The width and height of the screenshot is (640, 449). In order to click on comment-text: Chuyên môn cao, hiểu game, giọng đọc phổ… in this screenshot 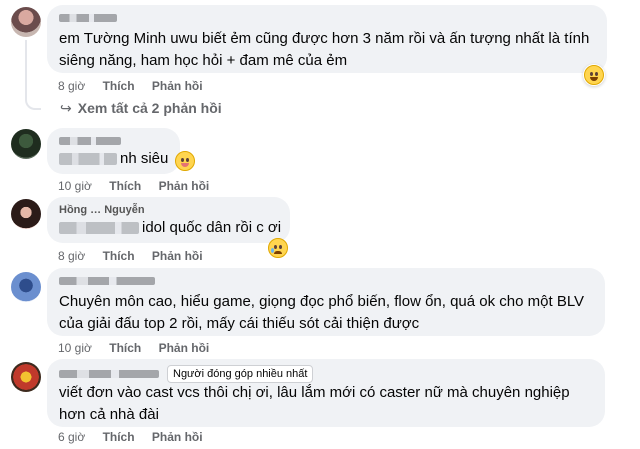, I will do `click(322, 312)`.